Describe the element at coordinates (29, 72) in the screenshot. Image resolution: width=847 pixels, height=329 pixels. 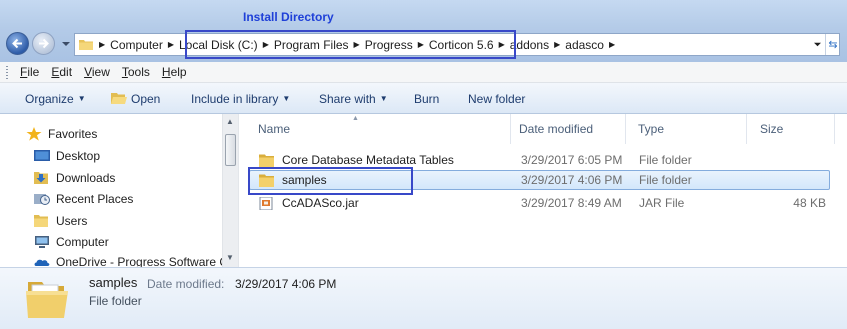
I see `menu-file: File` at that location.